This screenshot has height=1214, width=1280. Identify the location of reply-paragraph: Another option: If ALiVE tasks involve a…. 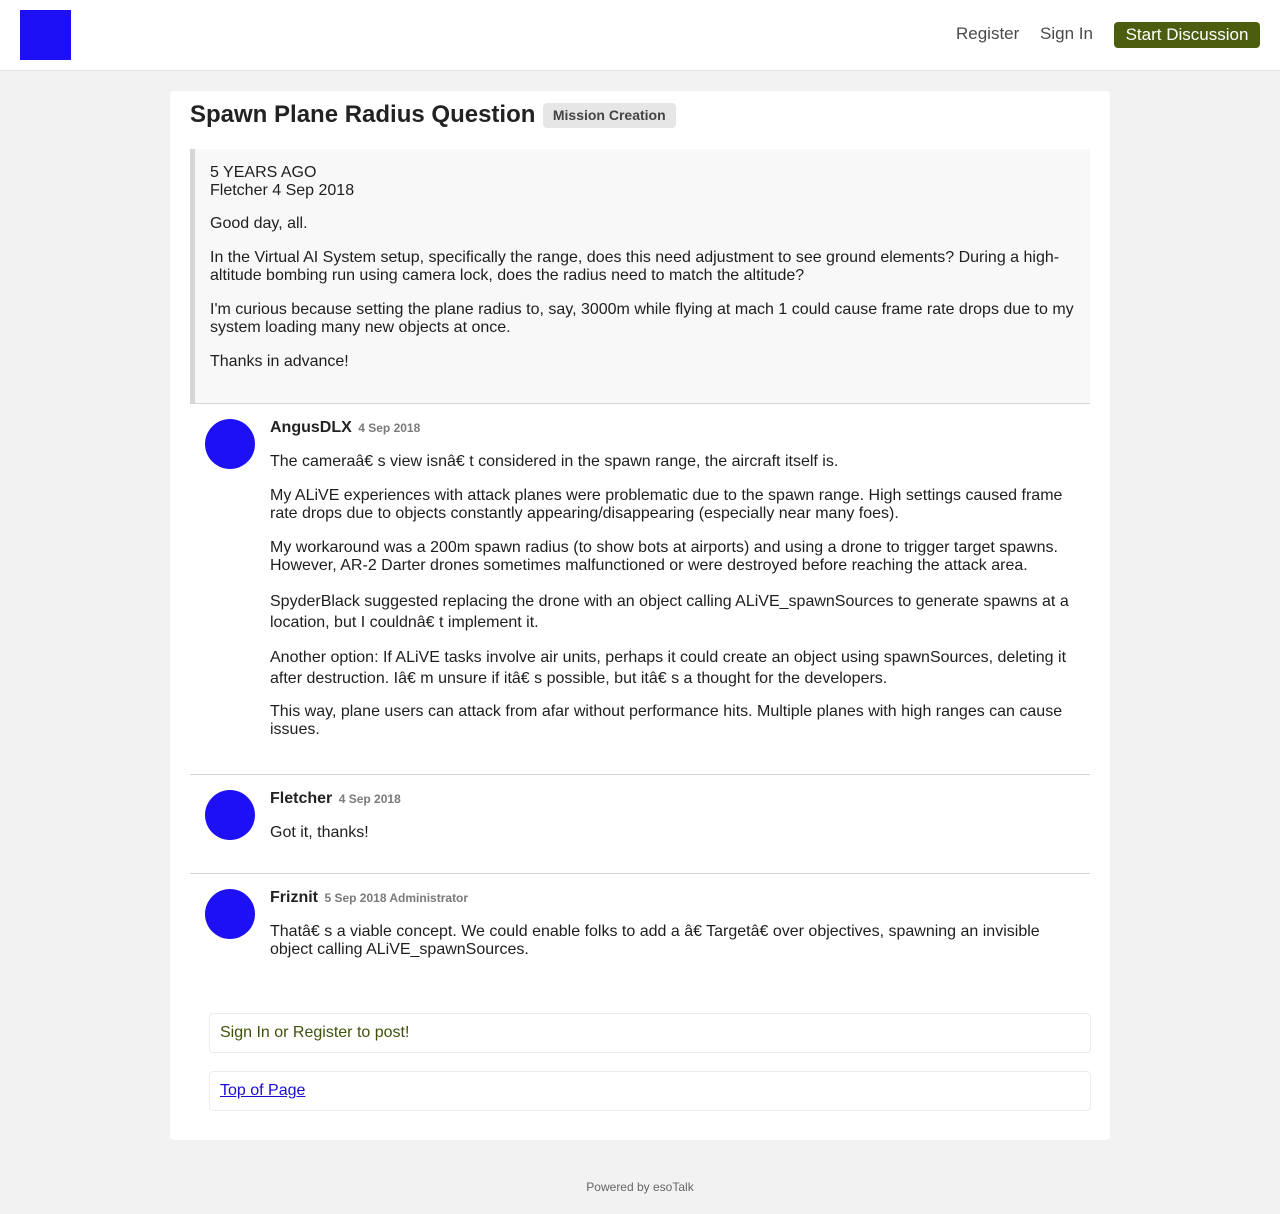
(668, 668).